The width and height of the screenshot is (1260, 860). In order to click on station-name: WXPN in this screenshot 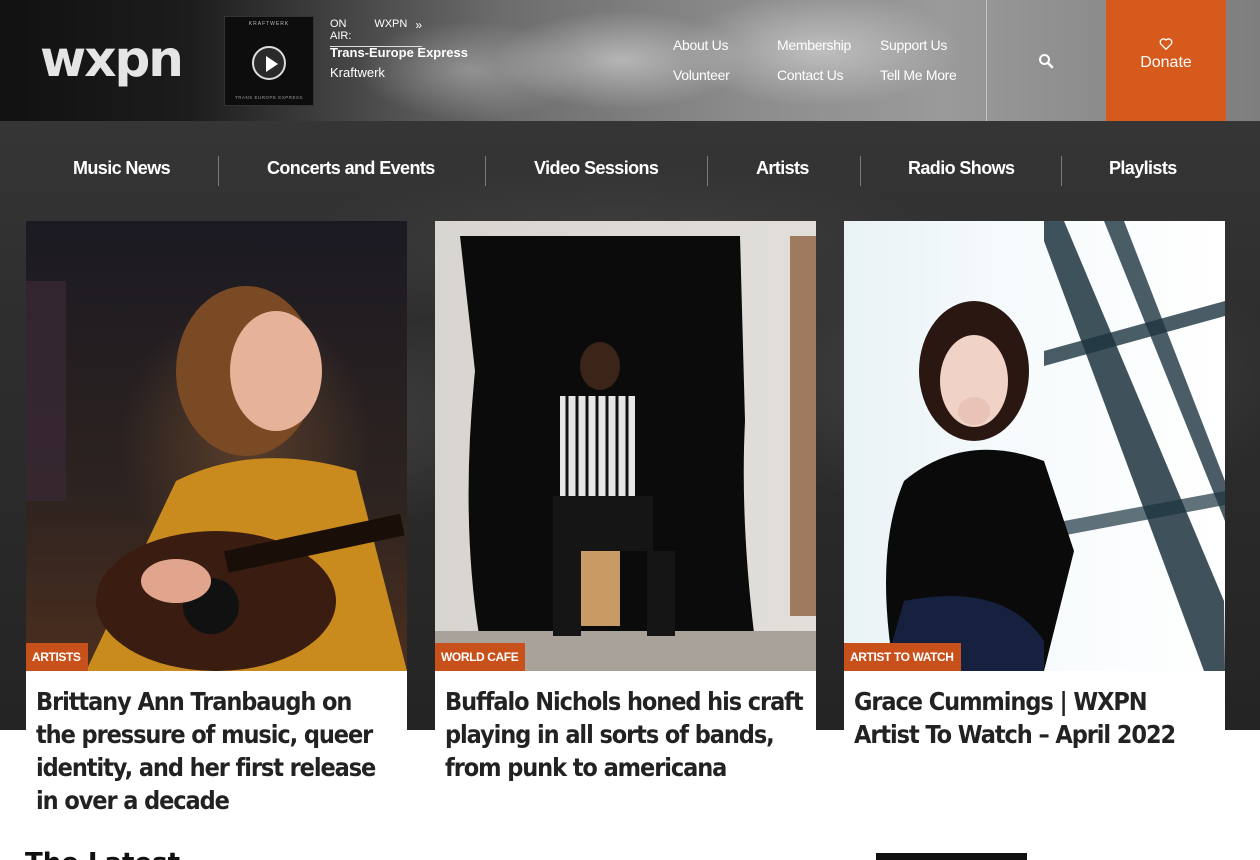, I will do `click(391, 24)`.